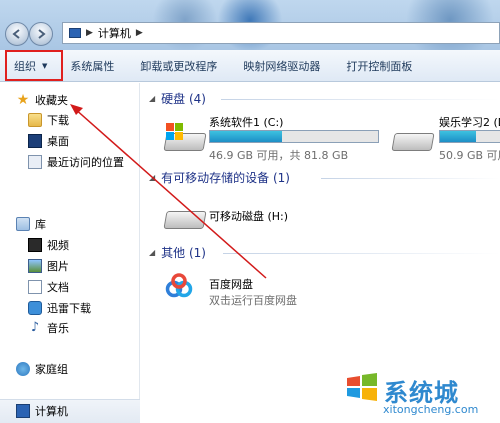 The image size is (500, 423). I want to click on sidebar-item-favorites: ★ 收藏夹, so click(42, 100).